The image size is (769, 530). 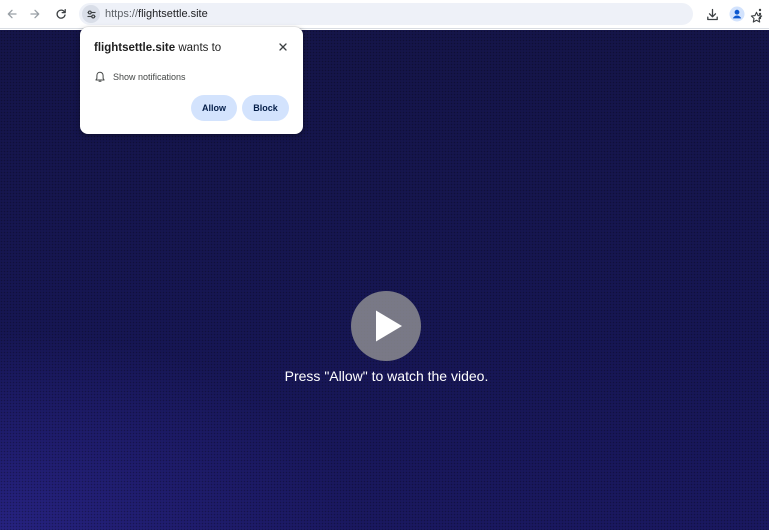 I want to click on browser-toolbar: https://flightsettle.site, so click(x=384, y=14).